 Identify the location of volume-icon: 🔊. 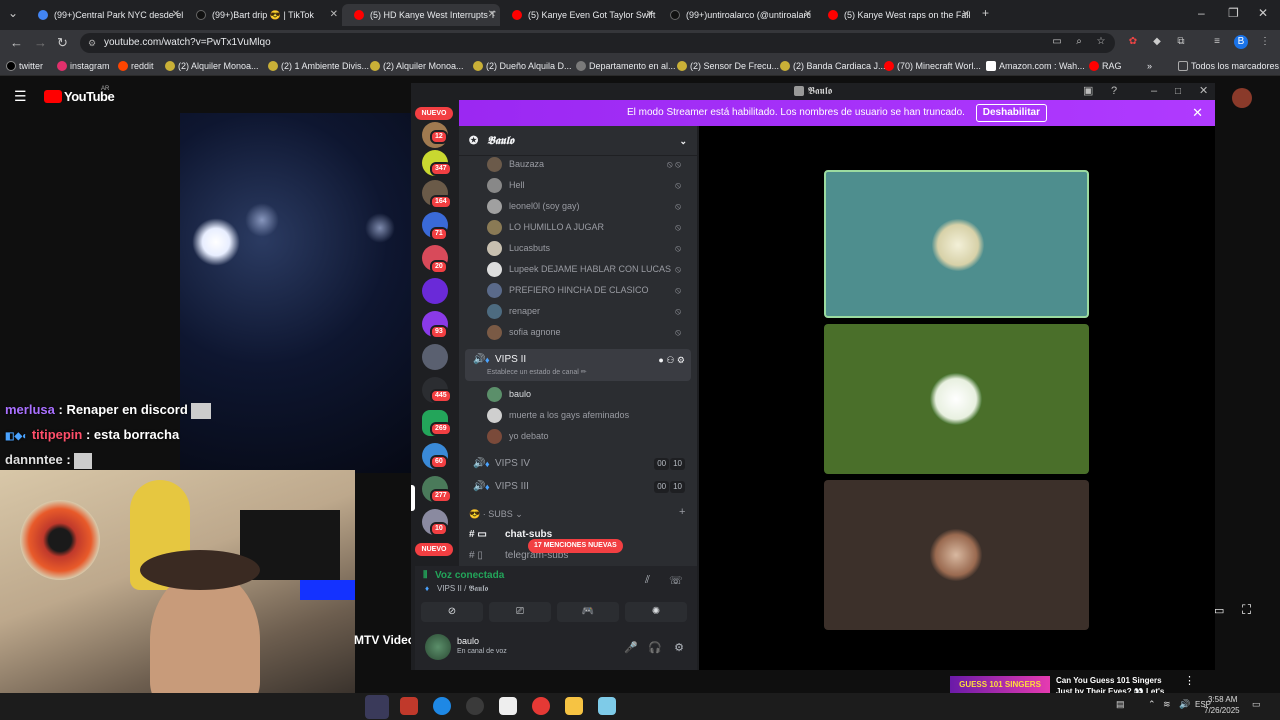
(1184, 704).